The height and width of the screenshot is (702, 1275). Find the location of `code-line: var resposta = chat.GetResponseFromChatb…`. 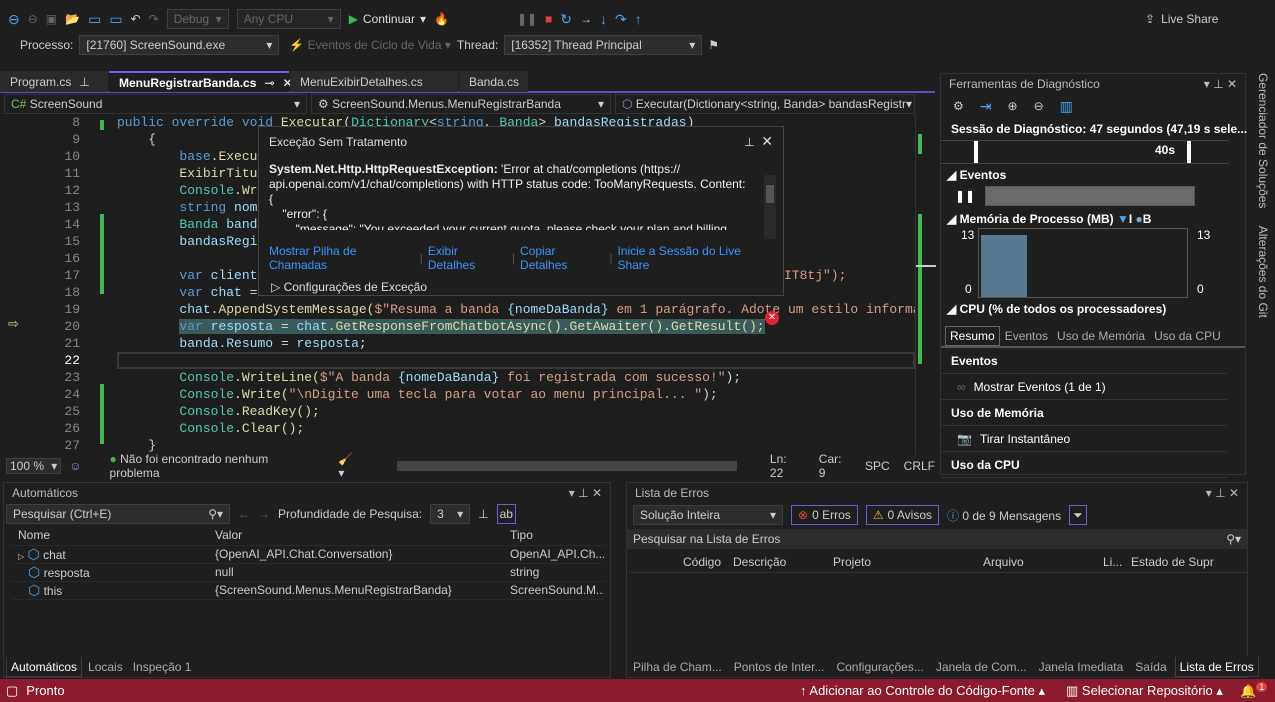

code-line: var resposta = chat.GetResponseFromChatb… is located at coordinates (441, 326).